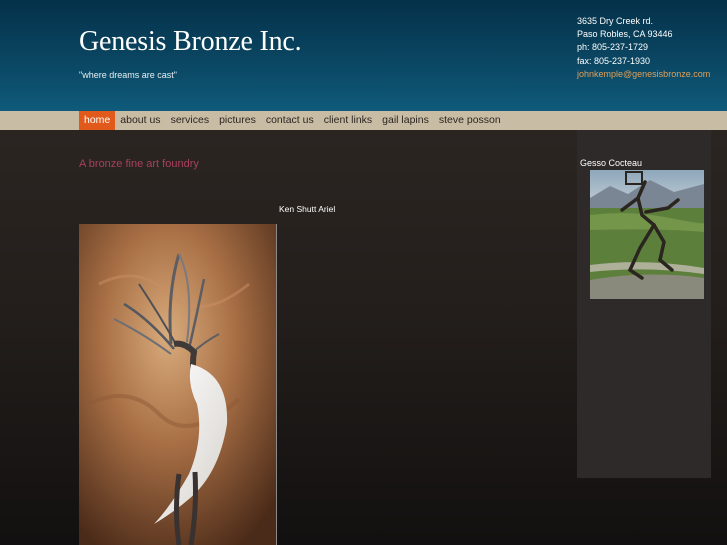 The width and height of the screenshot is (727, 545). What do you see at coordinates (139, 164) in the screenshot?
I see `intro-text: A bronze fine art foundry` at bounding box center [139, 164].